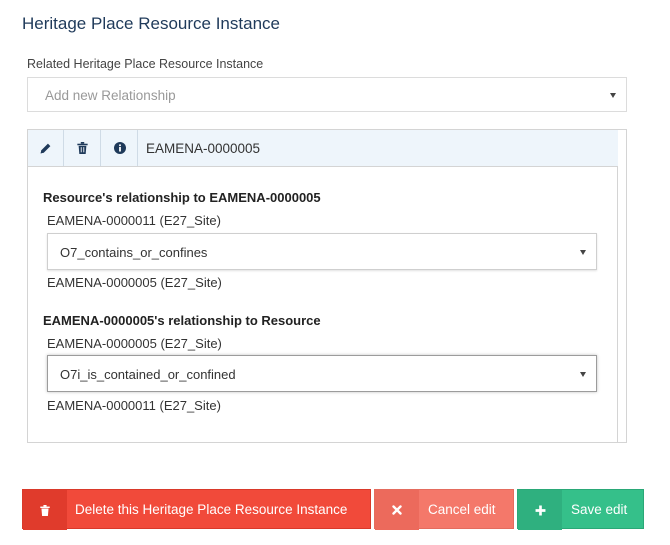 This screenshot has width=670, height=545. I want to click on add-relationship-placeholder: Add new Relationship, so click(110, 95).